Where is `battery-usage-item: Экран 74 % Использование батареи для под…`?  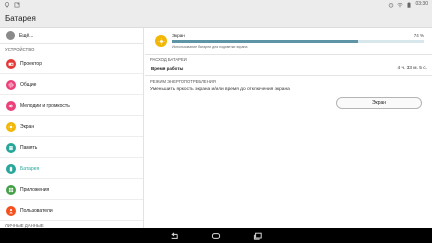 battery-usage-item: Экран 74 % Использование батареи для под… is located at coordinates (289, 41).